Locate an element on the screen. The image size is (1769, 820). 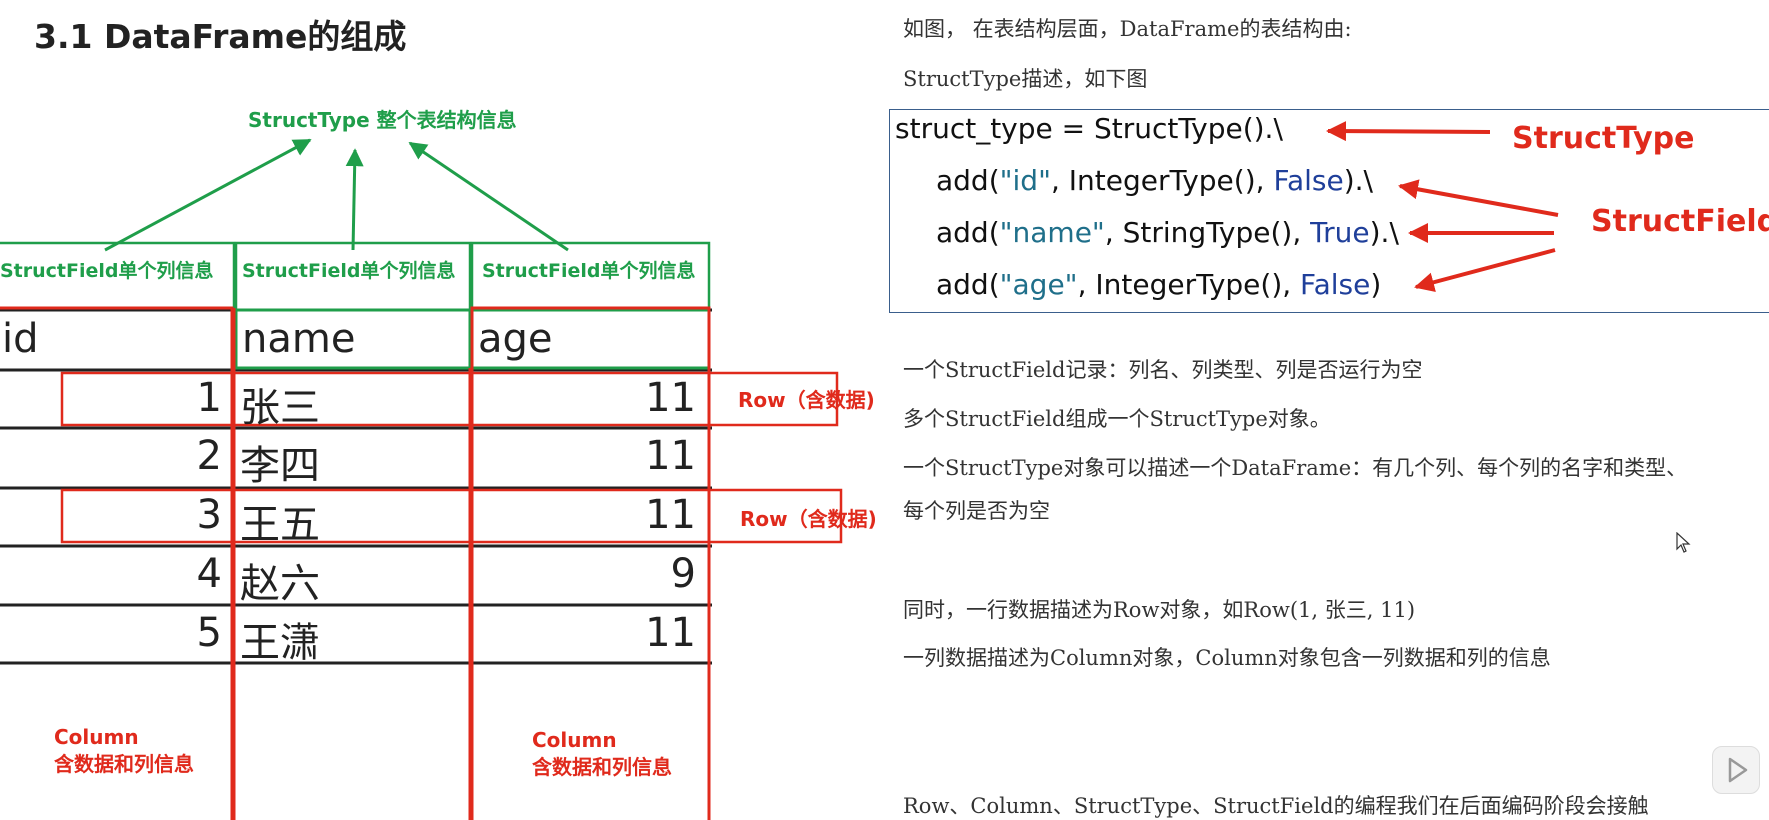
mouse-cursor-icon is located at coordinates (1683, 542).